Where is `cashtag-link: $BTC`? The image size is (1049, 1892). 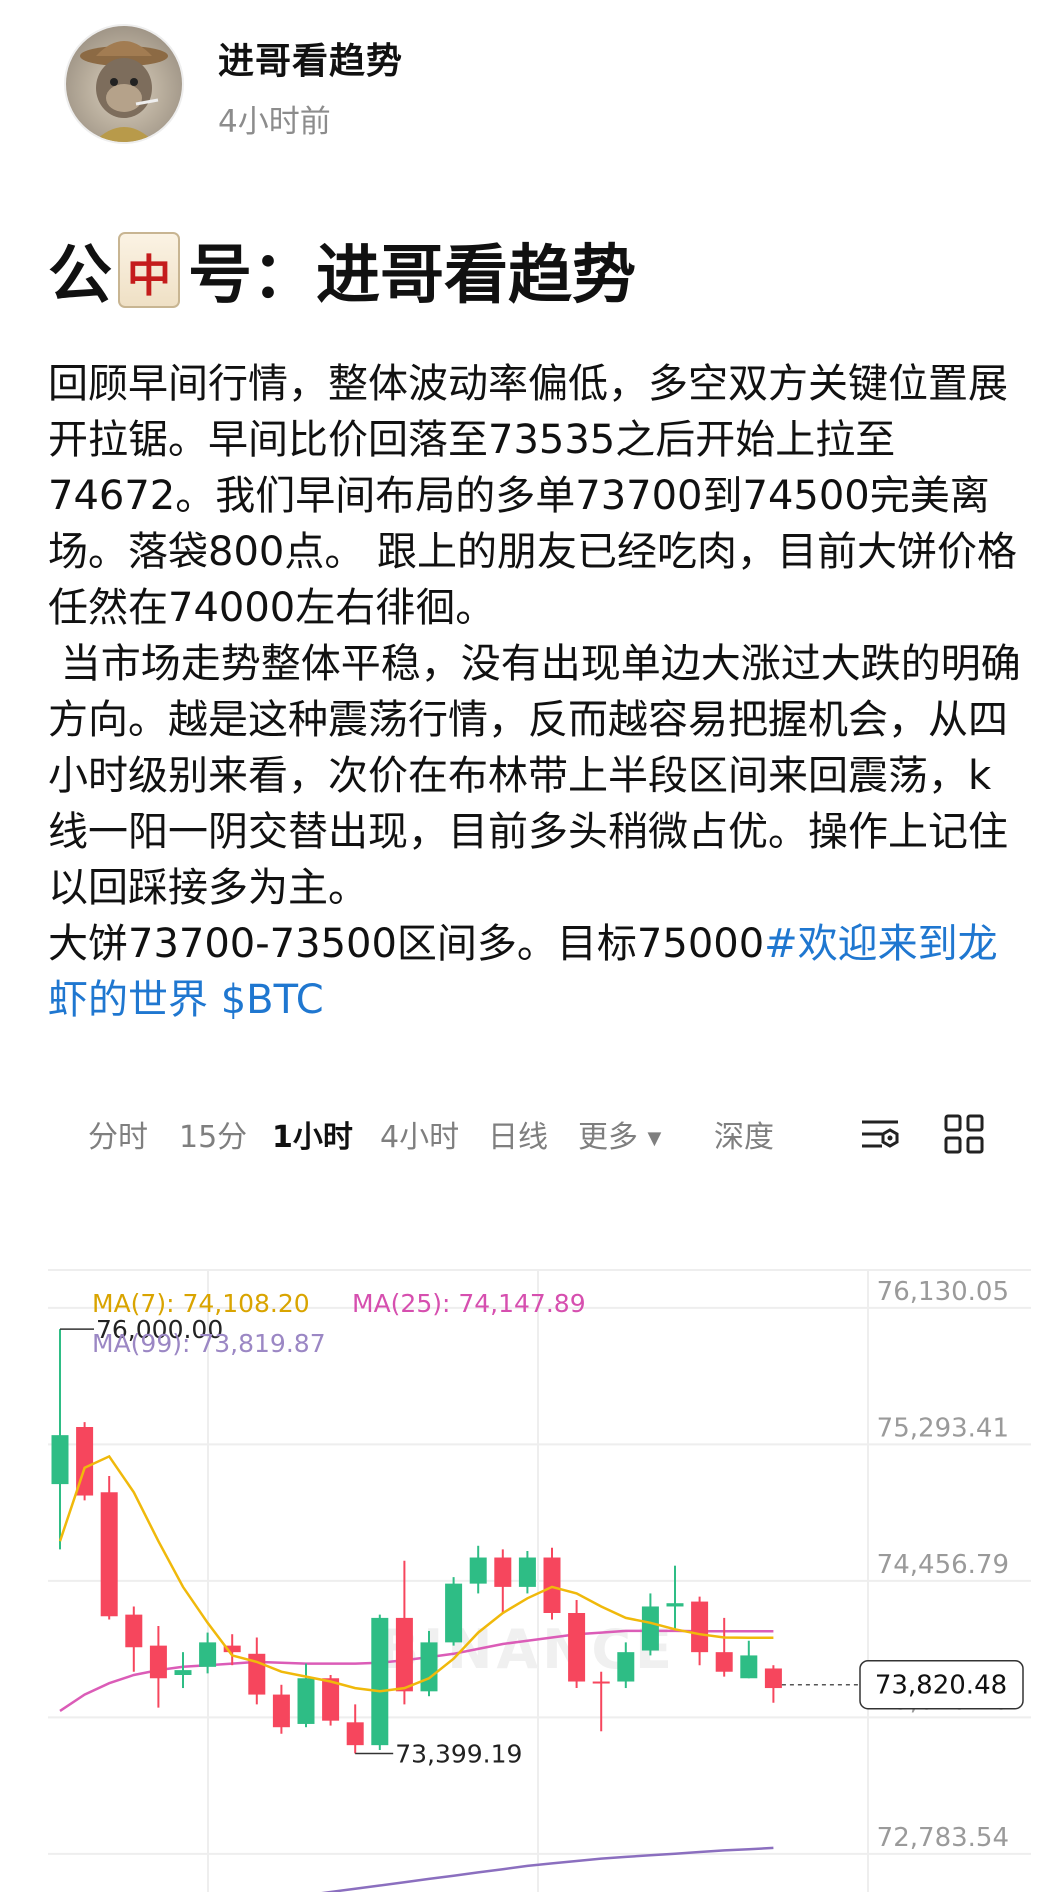 cashtag-link: $BTC is located at coordinates (272, 1000).